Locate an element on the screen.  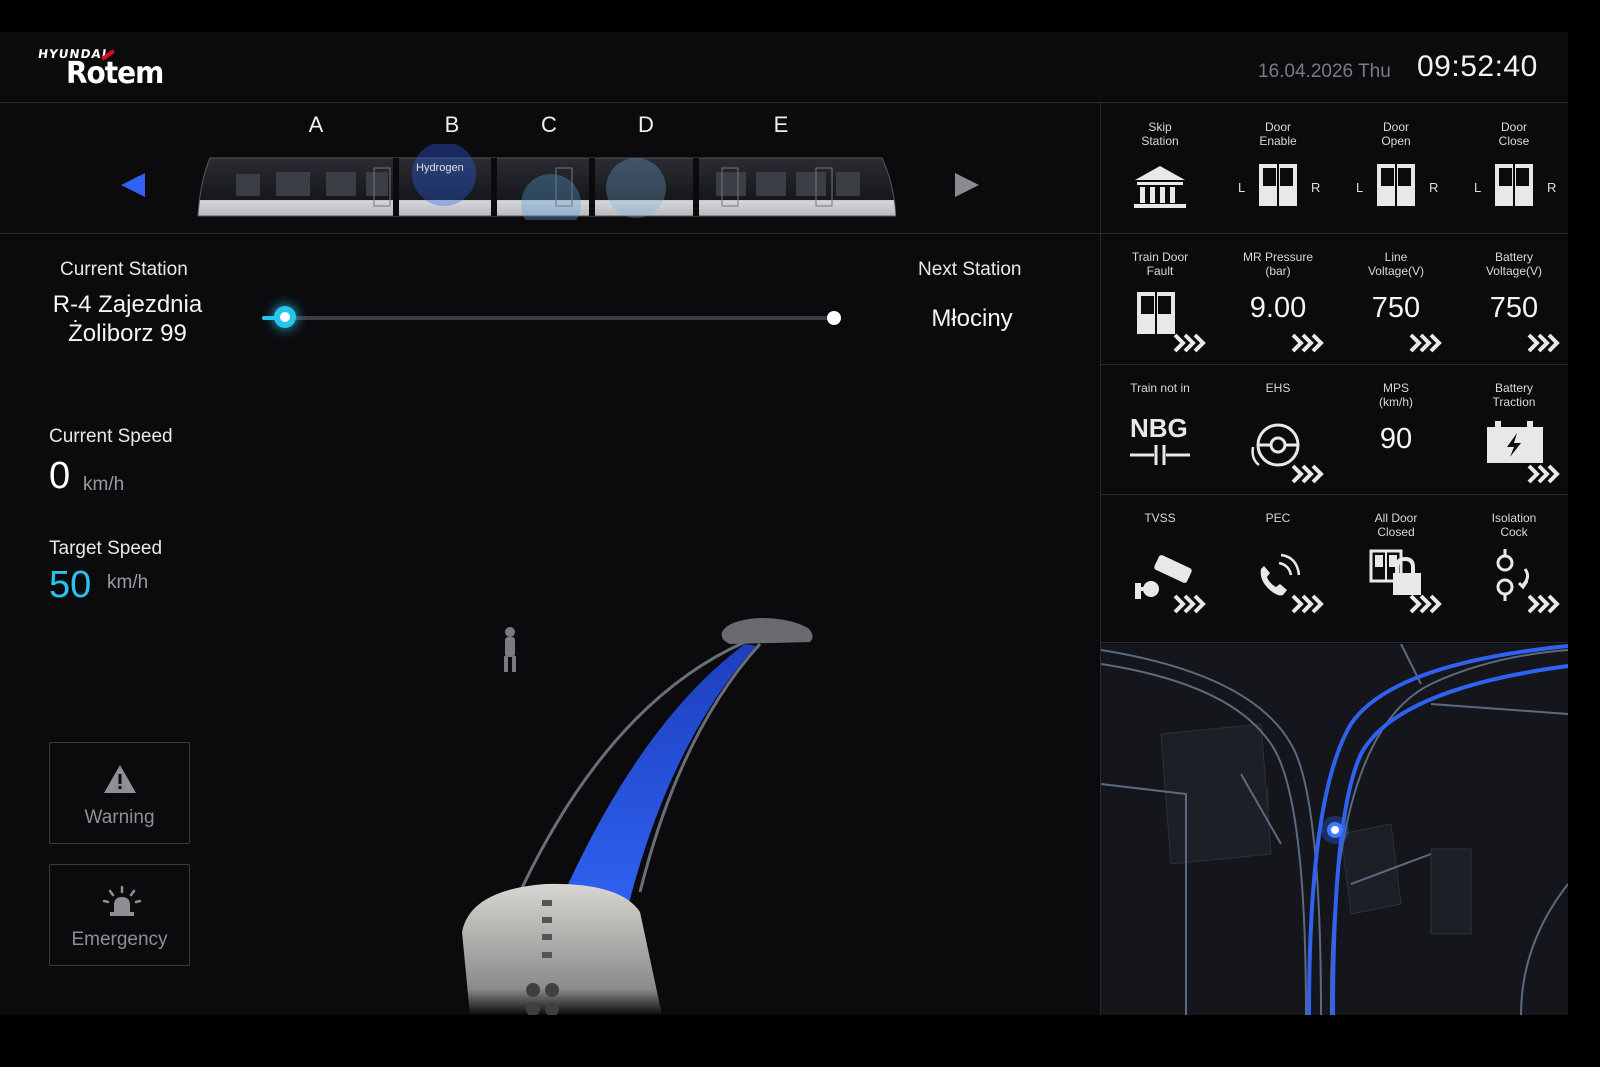
mr-pressure-indicator: MR Pressure (bar) 9.00 is located at coordinates (1278, 299).